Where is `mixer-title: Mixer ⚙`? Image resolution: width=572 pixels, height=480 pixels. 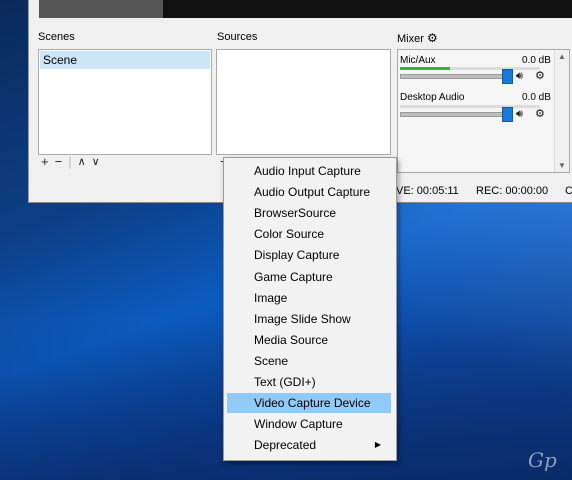 mixer-title: Mixer ⚙ is located at coordinates (417, 38).